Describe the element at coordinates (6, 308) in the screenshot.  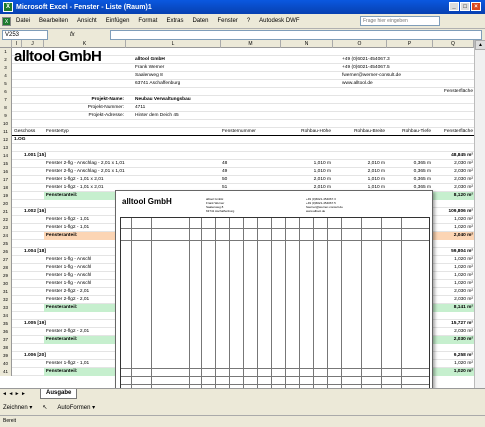
I see `row-number: 33` at that location.